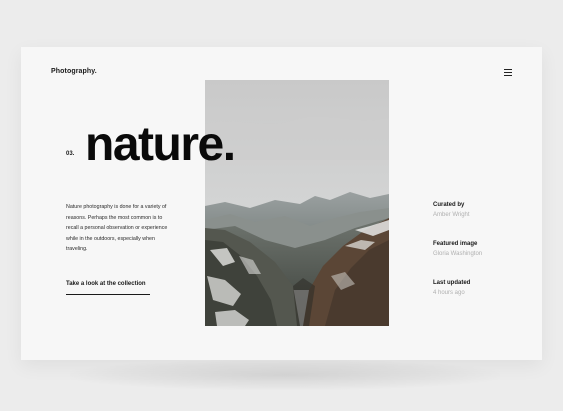 The width and height of the screenshot is (563, 411). What do you see at coordinates (449, 205) in the screenshot?
I see `meta-label: Curated by` at bounding box center [449, 205].